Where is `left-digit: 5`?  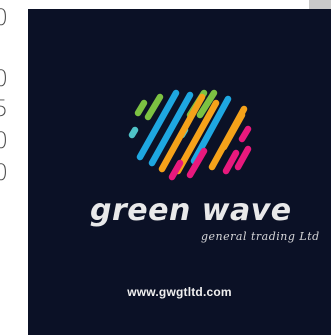 left-digit: 5 is located at coordinates (4, 109).